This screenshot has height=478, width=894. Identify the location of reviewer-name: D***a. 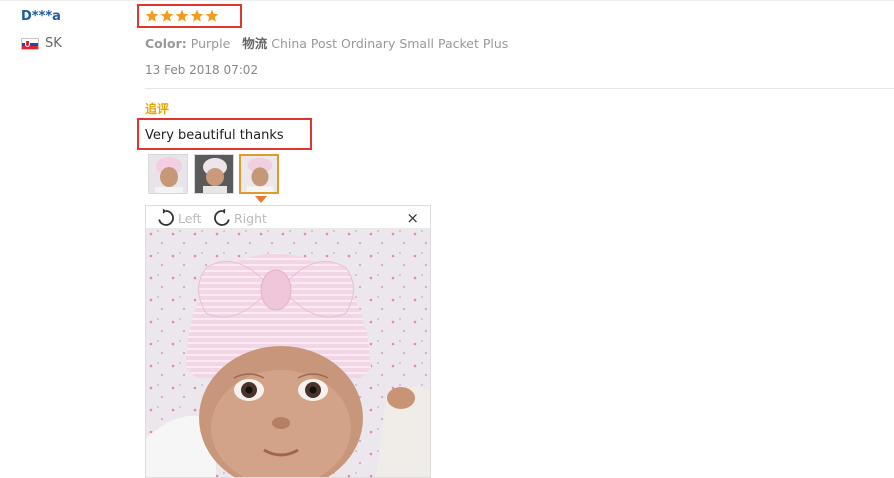
(41, 16).